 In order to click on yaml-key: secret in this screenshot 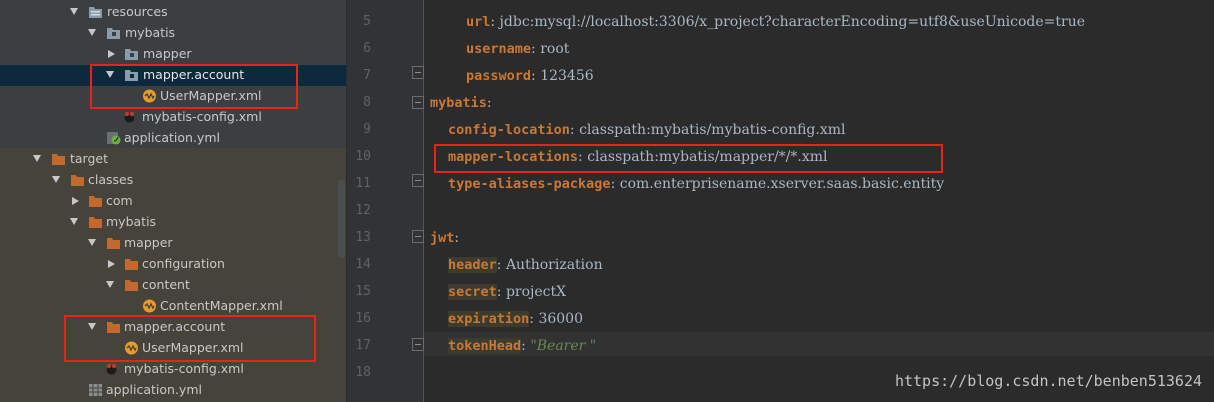, I will do `click(472, 292)`.